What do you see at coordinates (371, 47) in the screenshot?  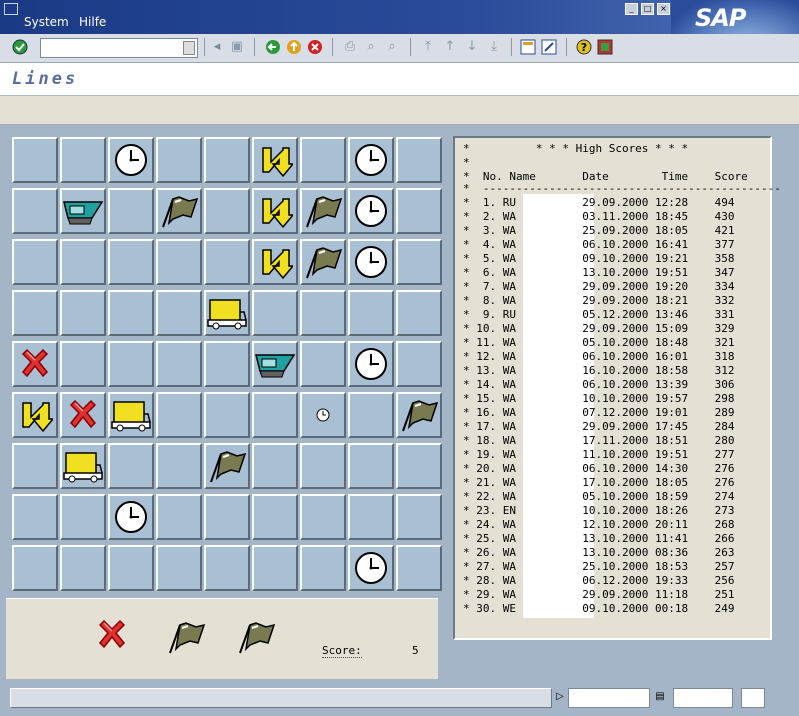 I see `find-icon: ⌕` at bounding box center [371, 47].